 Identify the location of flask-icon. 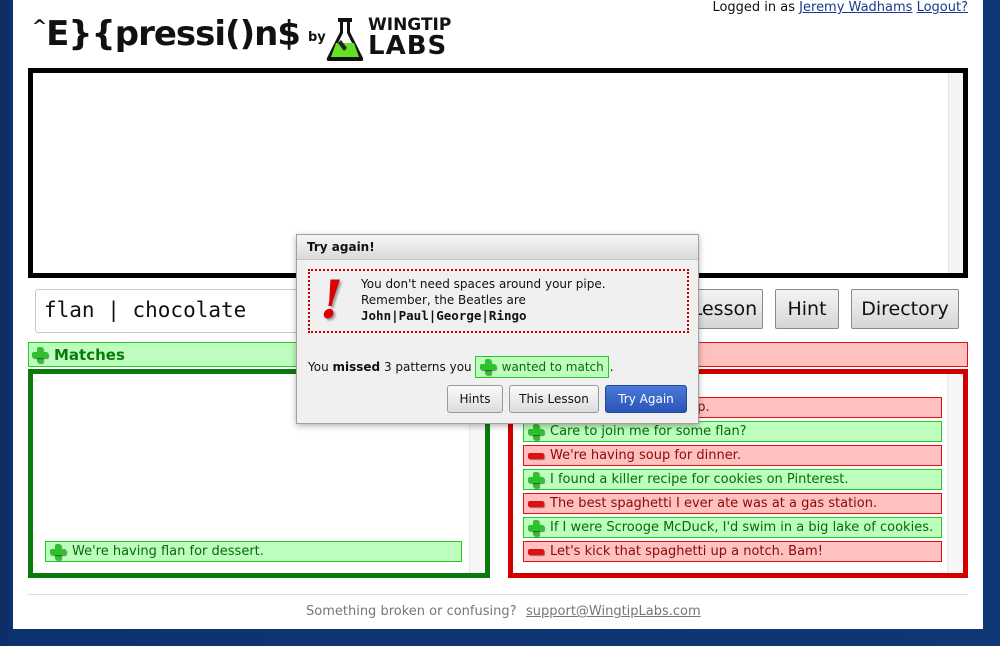
(345, 39).